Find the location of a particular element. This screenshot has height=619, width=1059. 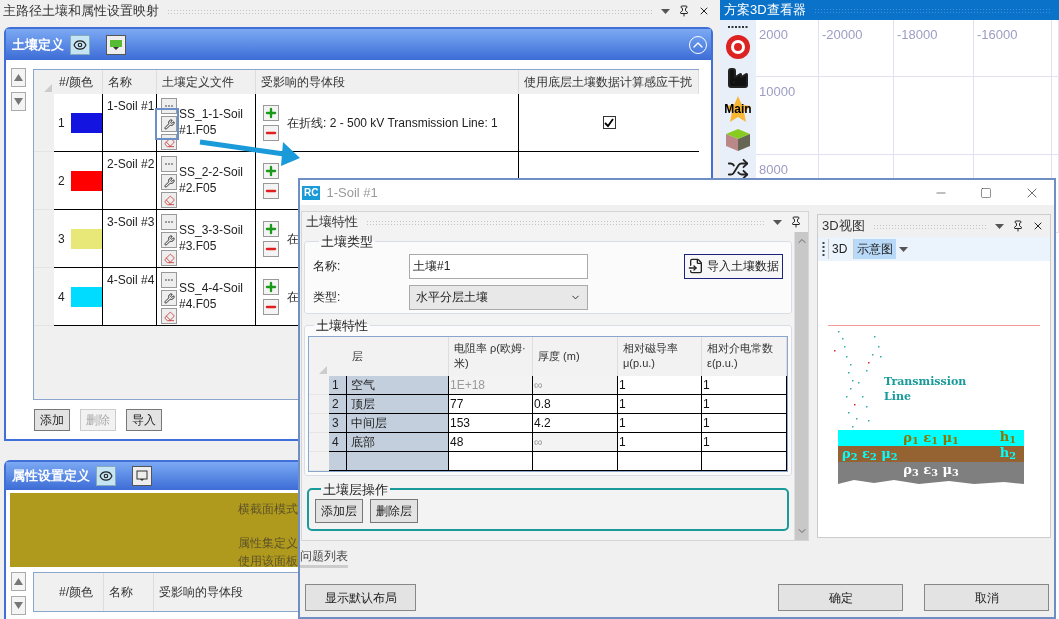

panel-title: 属性设置定义 is located at coordinates (51, 476).